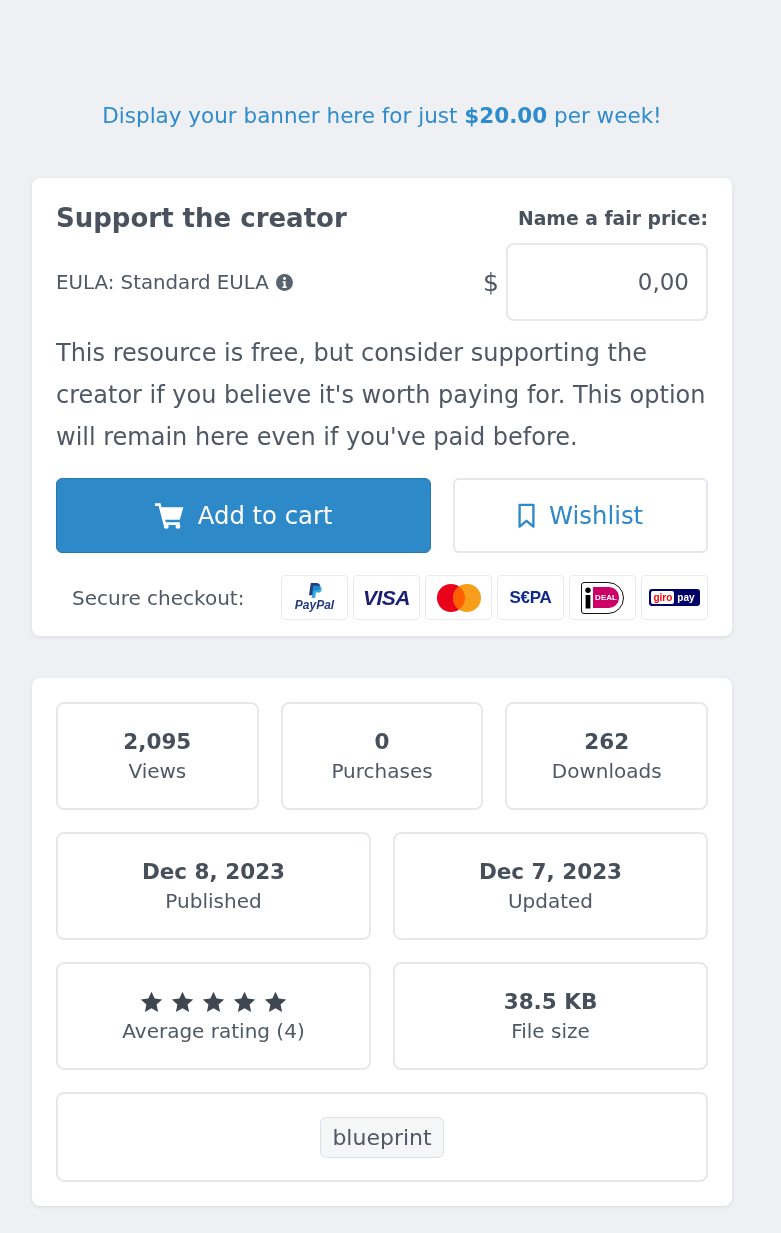 The height and width of the screenshot is (1233, 781). I want to click on stat-label: Views, so click(157, 771).